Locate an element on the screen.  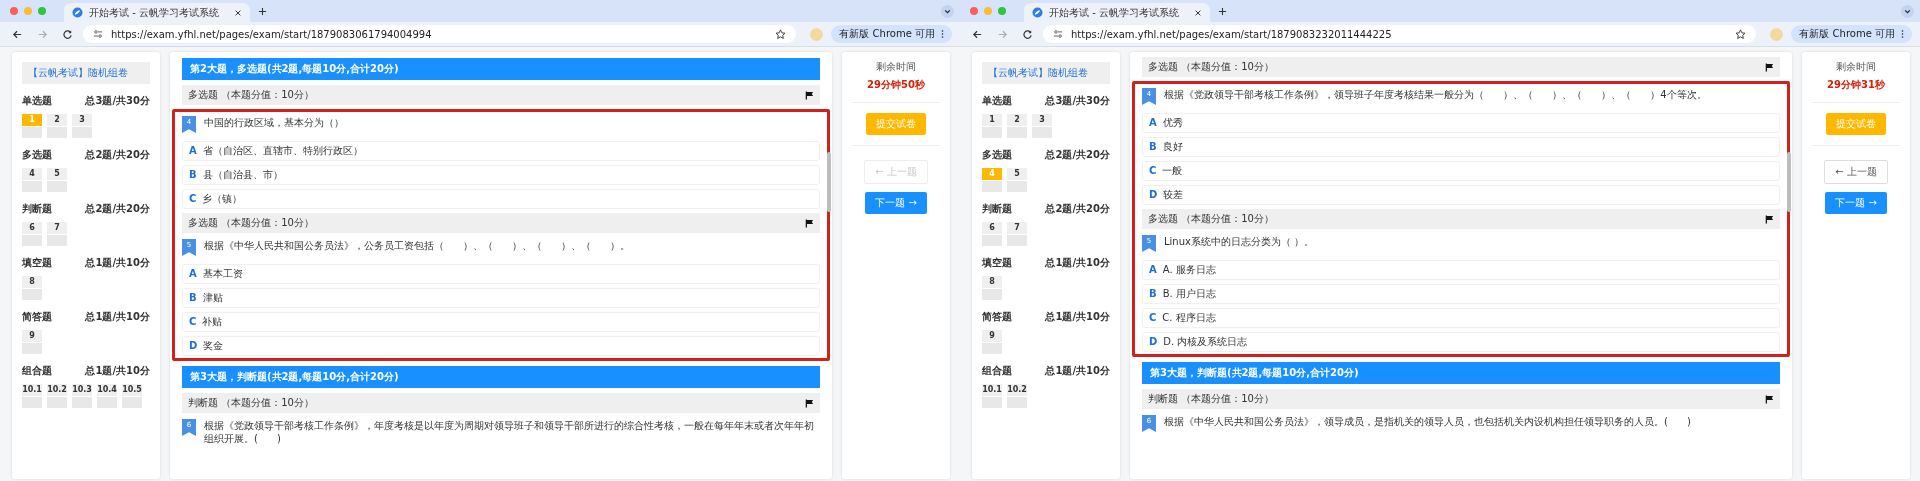
question-nav-button: 1 is located at coordinates (992, 126).